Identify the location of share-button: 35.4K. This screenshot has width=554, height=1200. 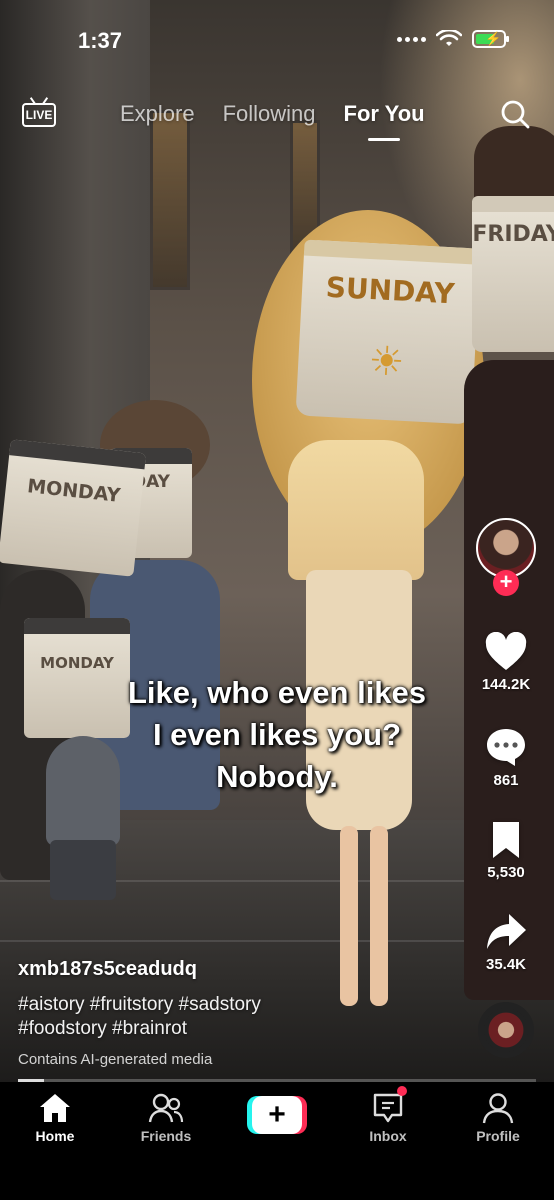
(506, 942).